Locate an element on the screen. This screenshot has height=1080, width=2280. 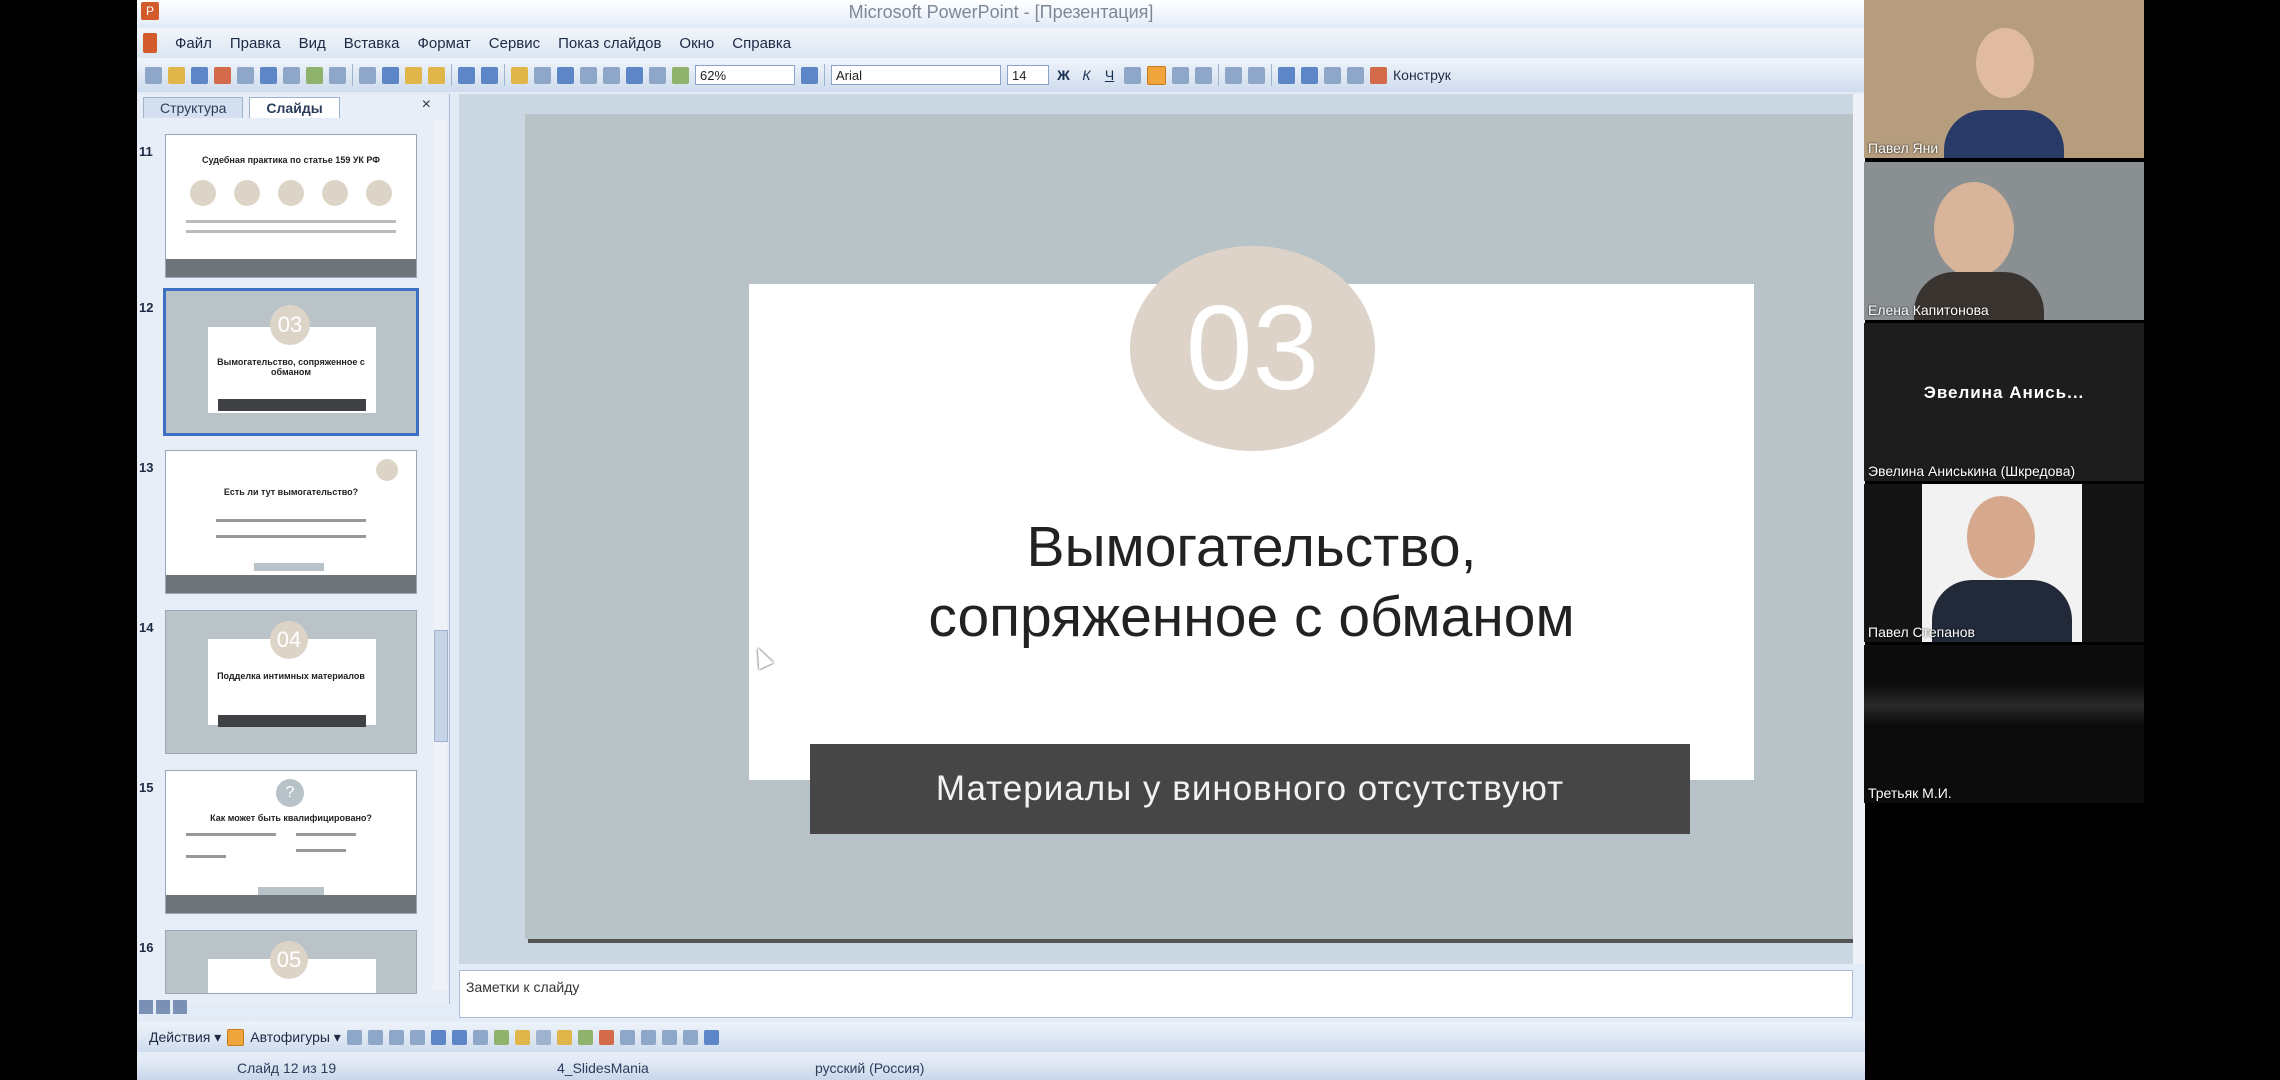
menu-insert: Вставка is located at coordinates (372, 43).